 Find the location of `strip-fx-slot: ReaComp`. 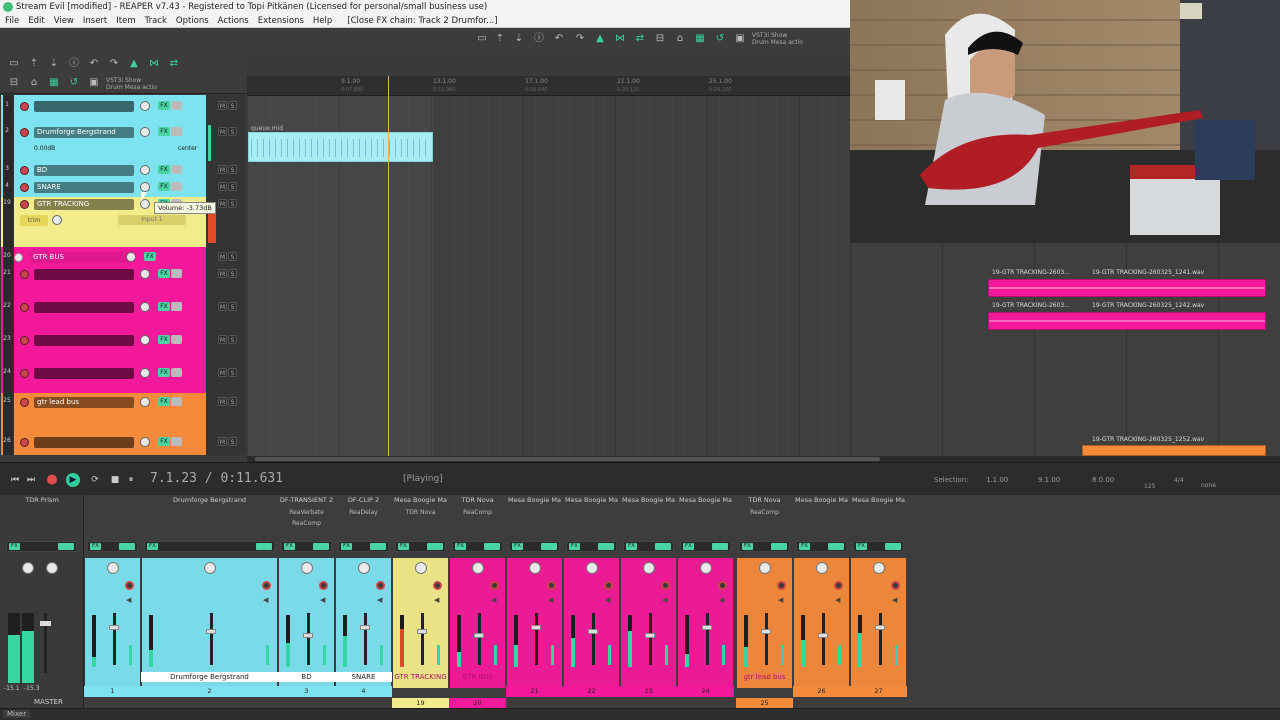

strip-fx-slot: ReaComp is located at coordinates (306, 523).